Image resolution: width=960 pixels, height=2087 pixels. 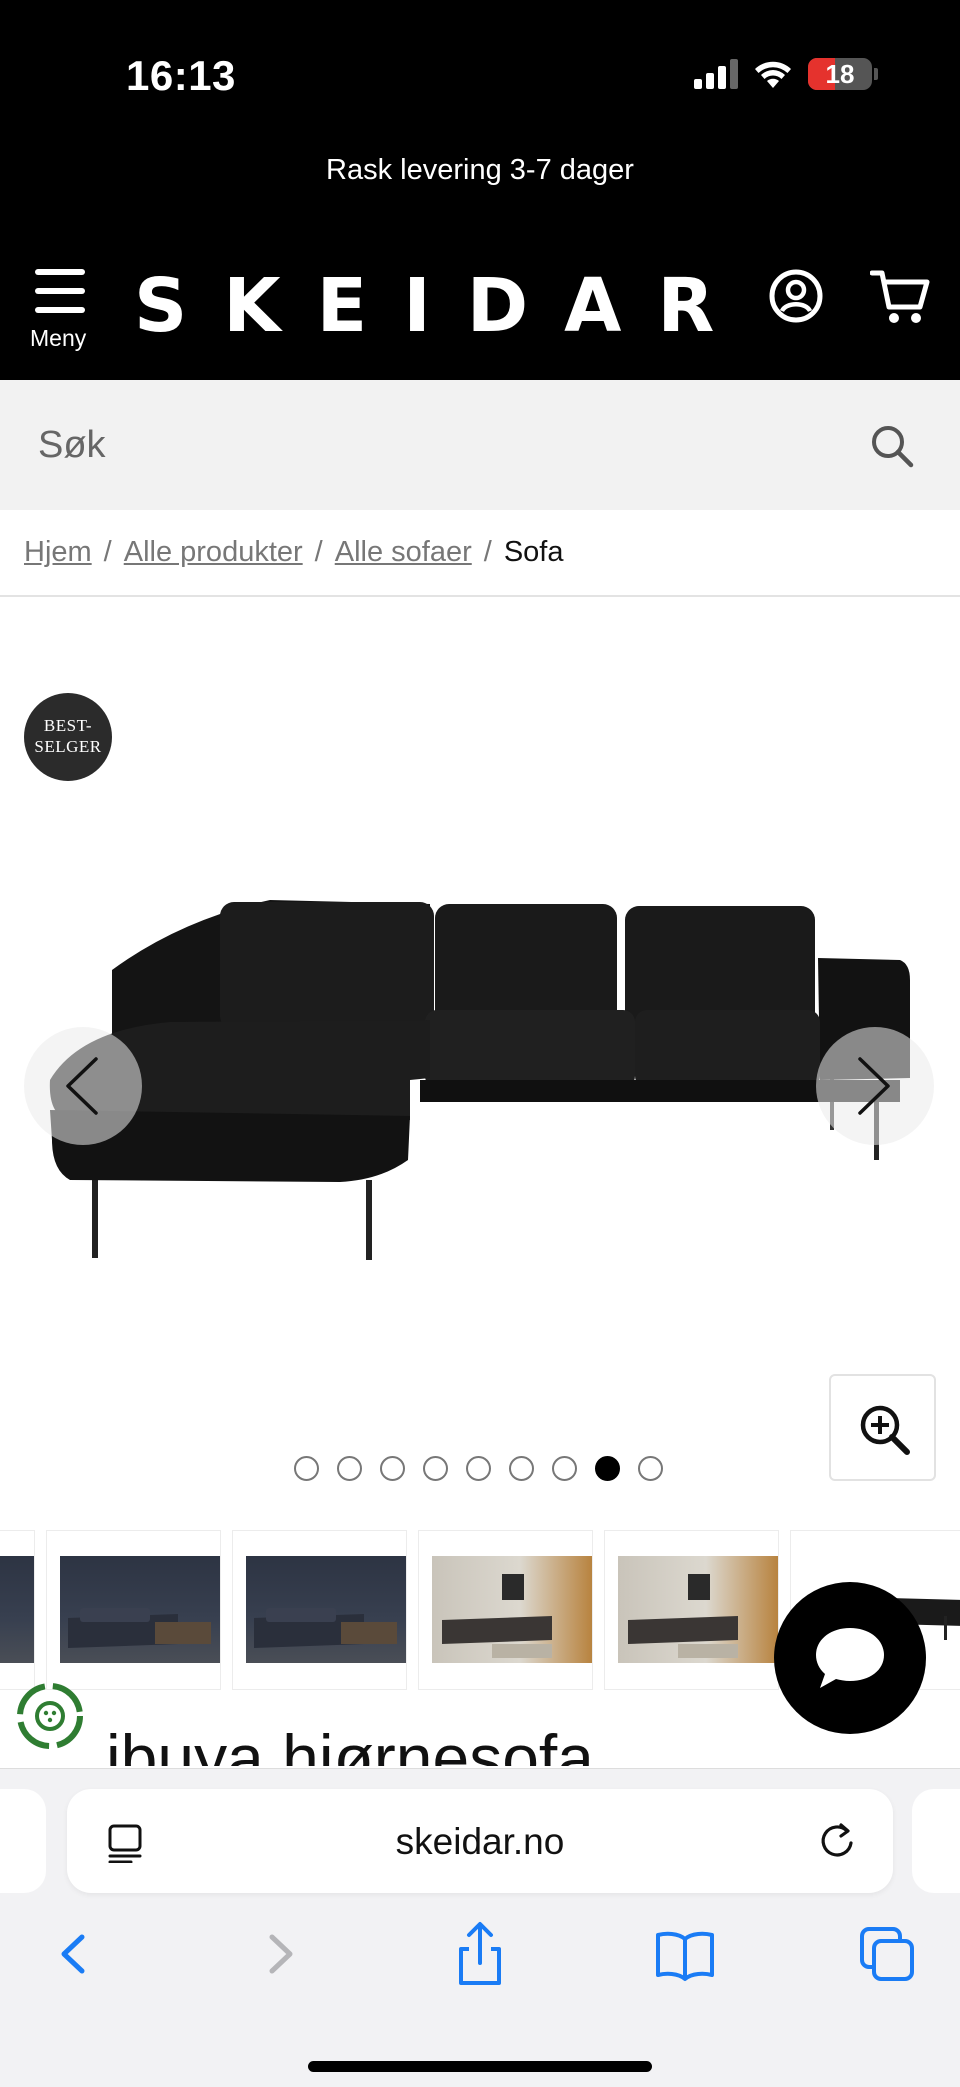 I want to click on promo-banner: Rask levering 3-7 dager, so click(x=480, y=192).